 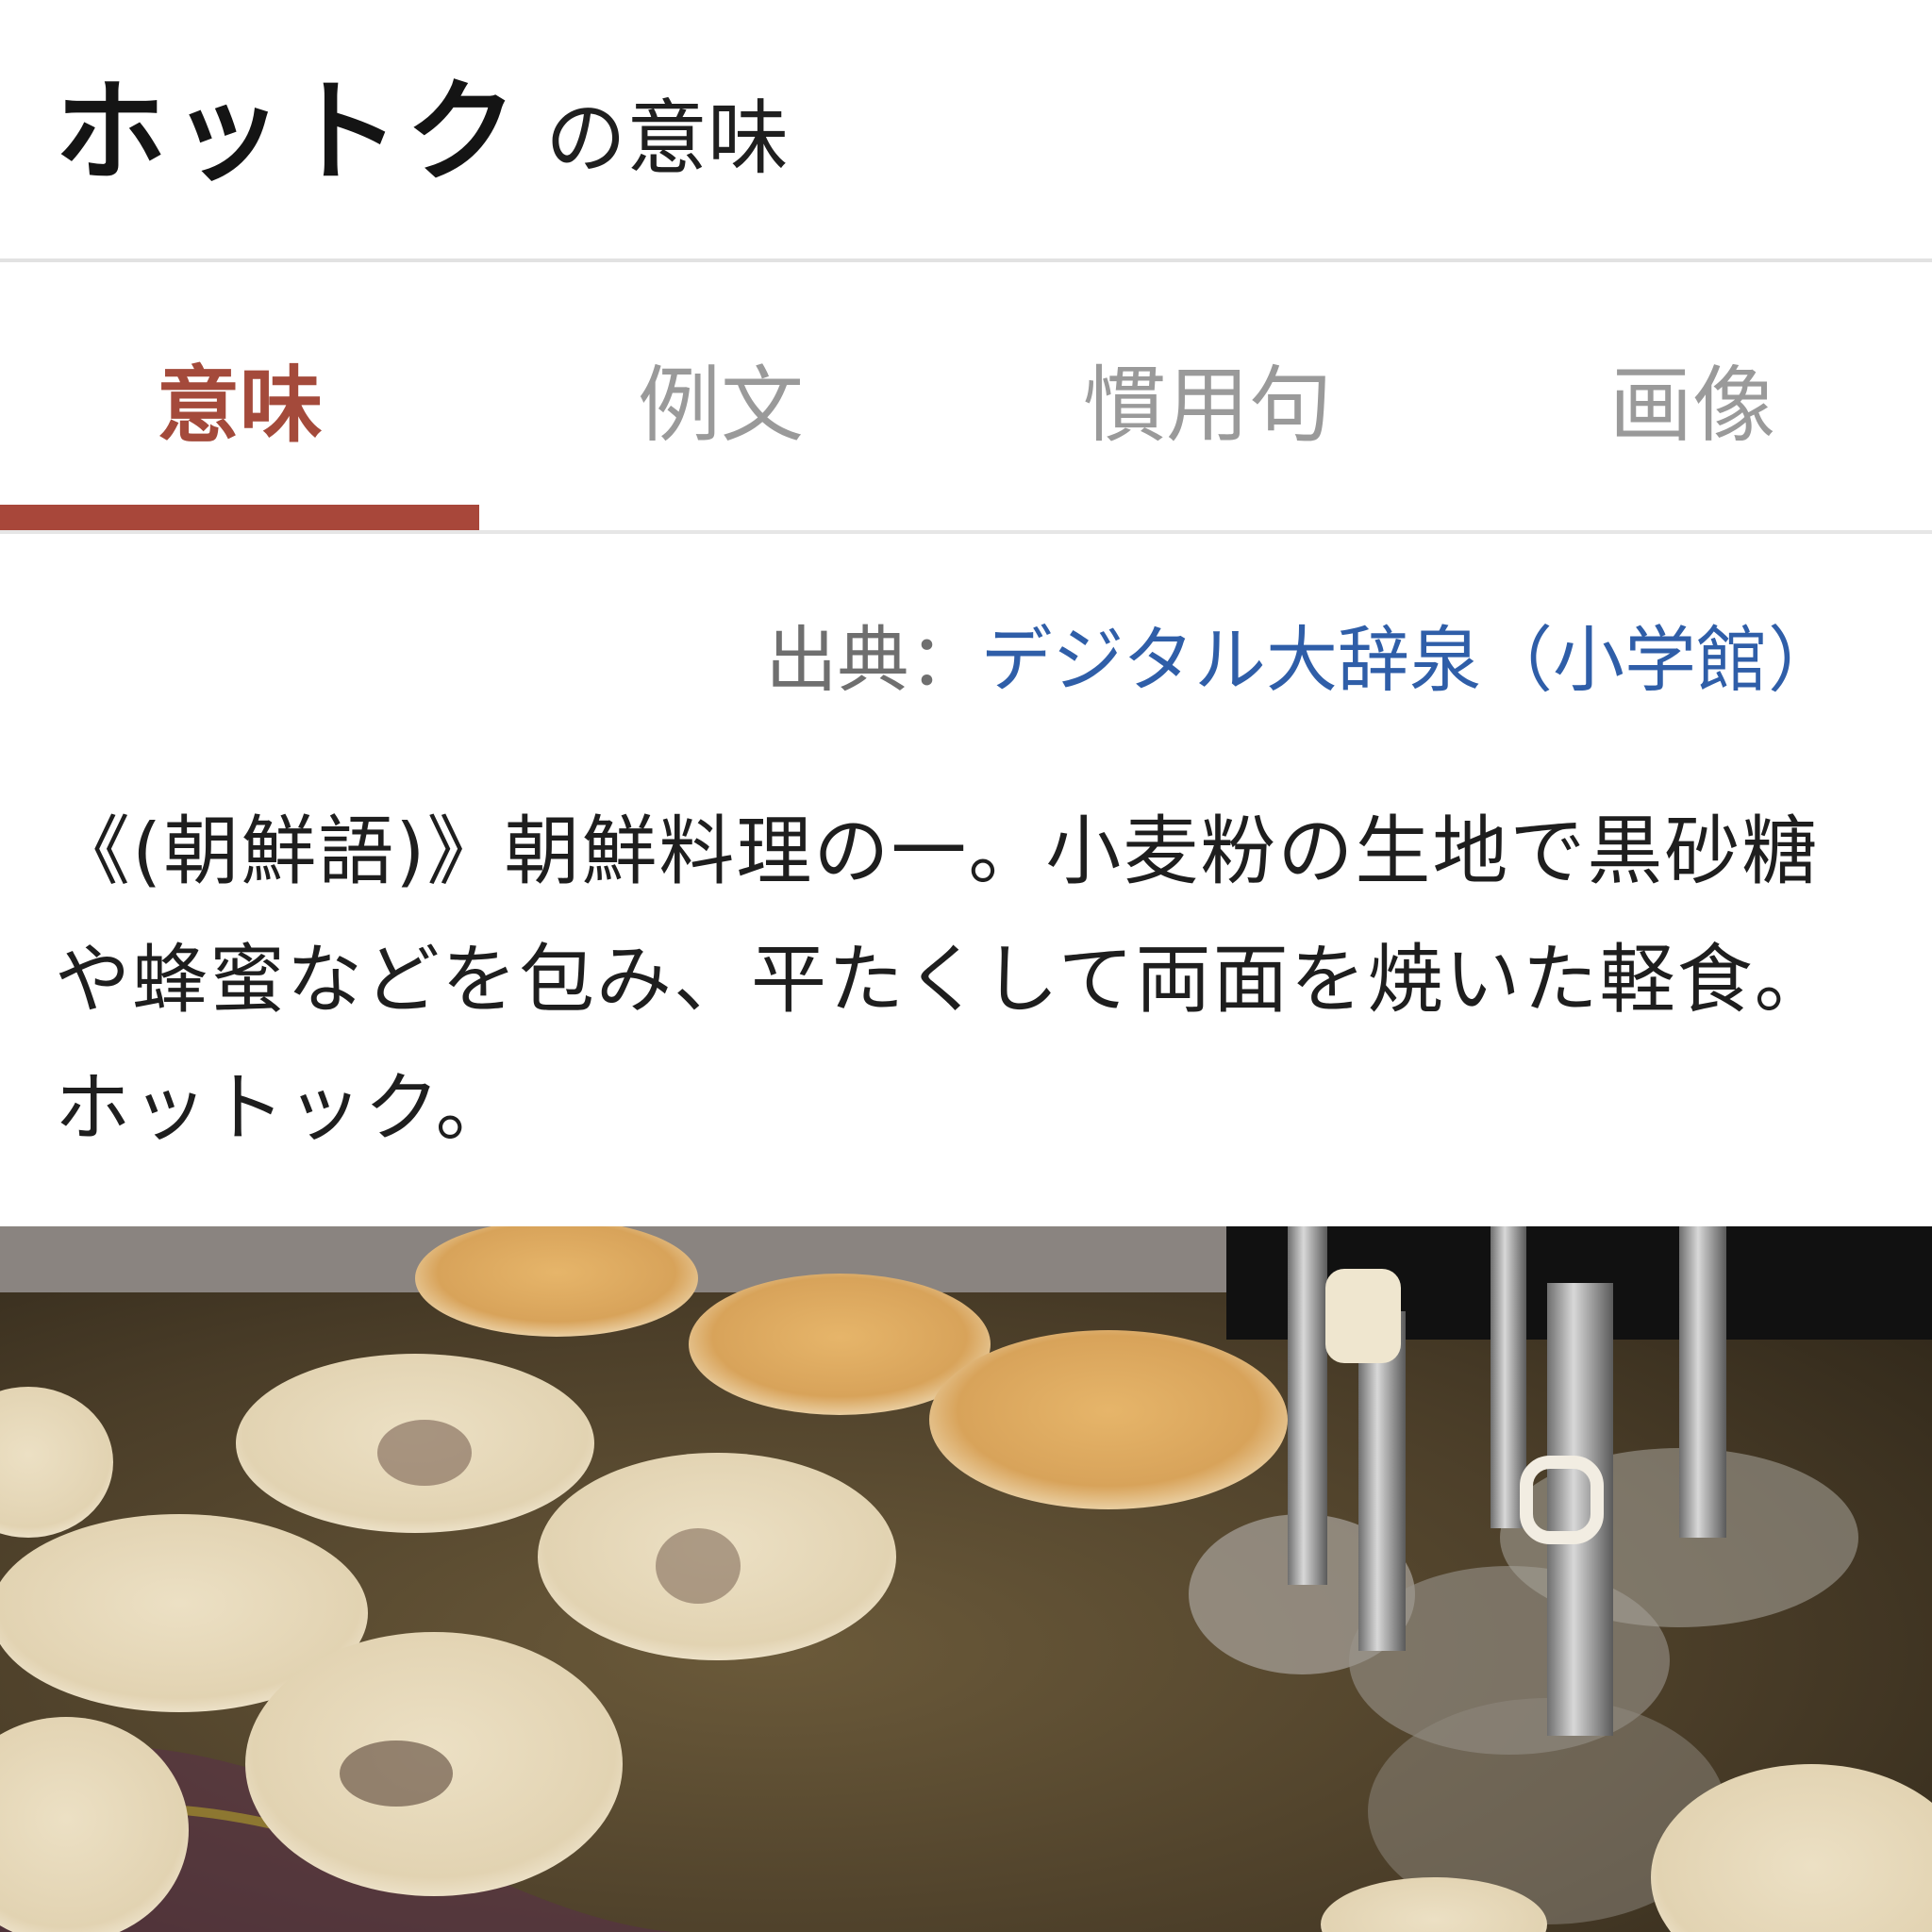 What do you see at coordinates (239, 517) in the screenshot?
I see `active-tab-indicator` at bounding box center [239, 517].